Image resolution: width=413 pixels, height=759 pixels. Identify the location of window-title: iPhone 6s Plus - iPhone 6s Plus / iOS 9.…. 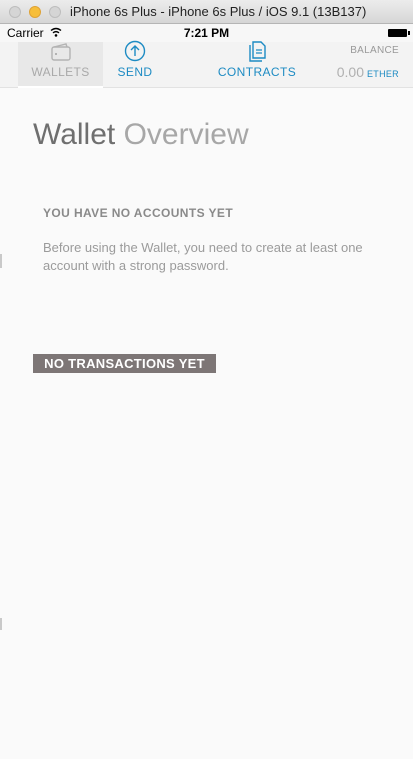
(218, 11).